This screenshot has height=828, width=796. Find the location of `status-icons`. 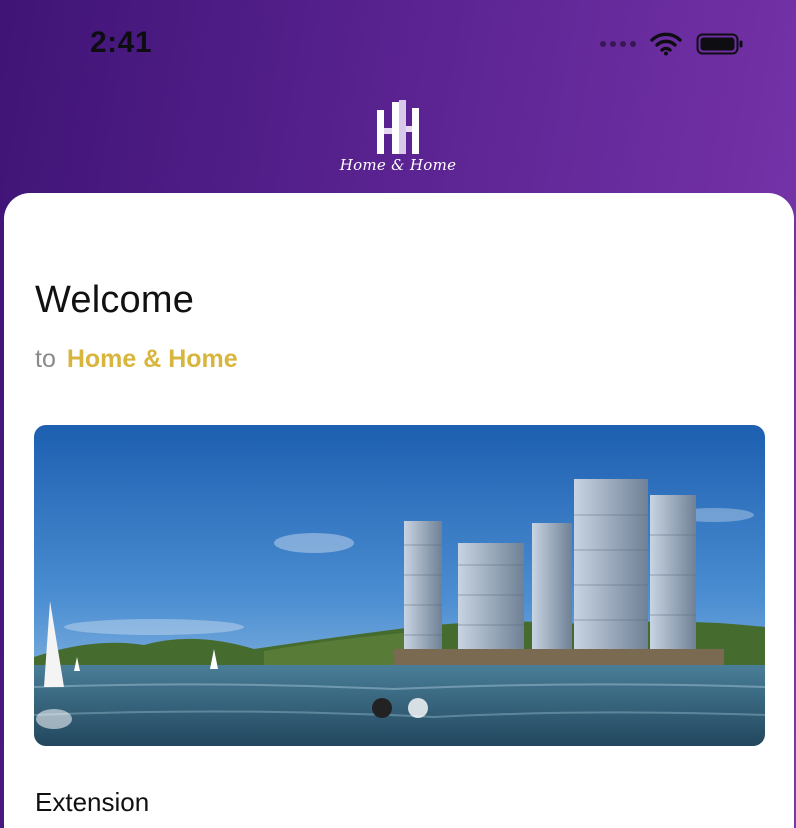

status-icons is located at coordinates (672, 44).